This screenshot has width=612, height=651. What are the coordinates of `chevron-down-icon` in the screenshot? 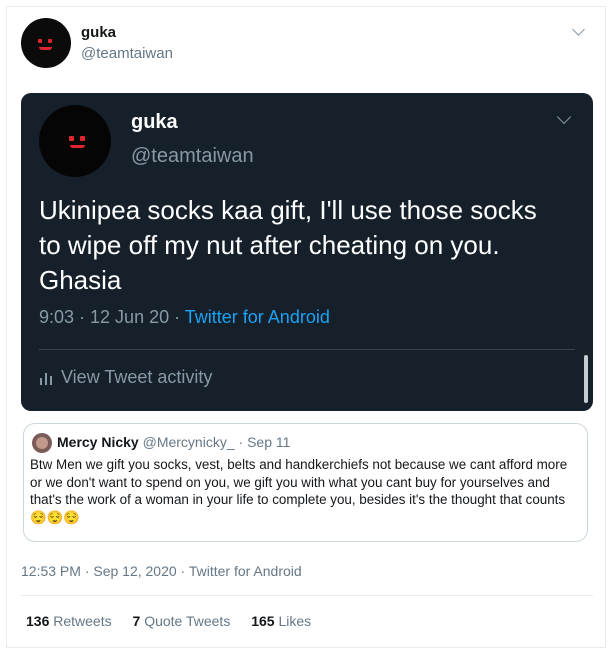 It's located at (578, 29).